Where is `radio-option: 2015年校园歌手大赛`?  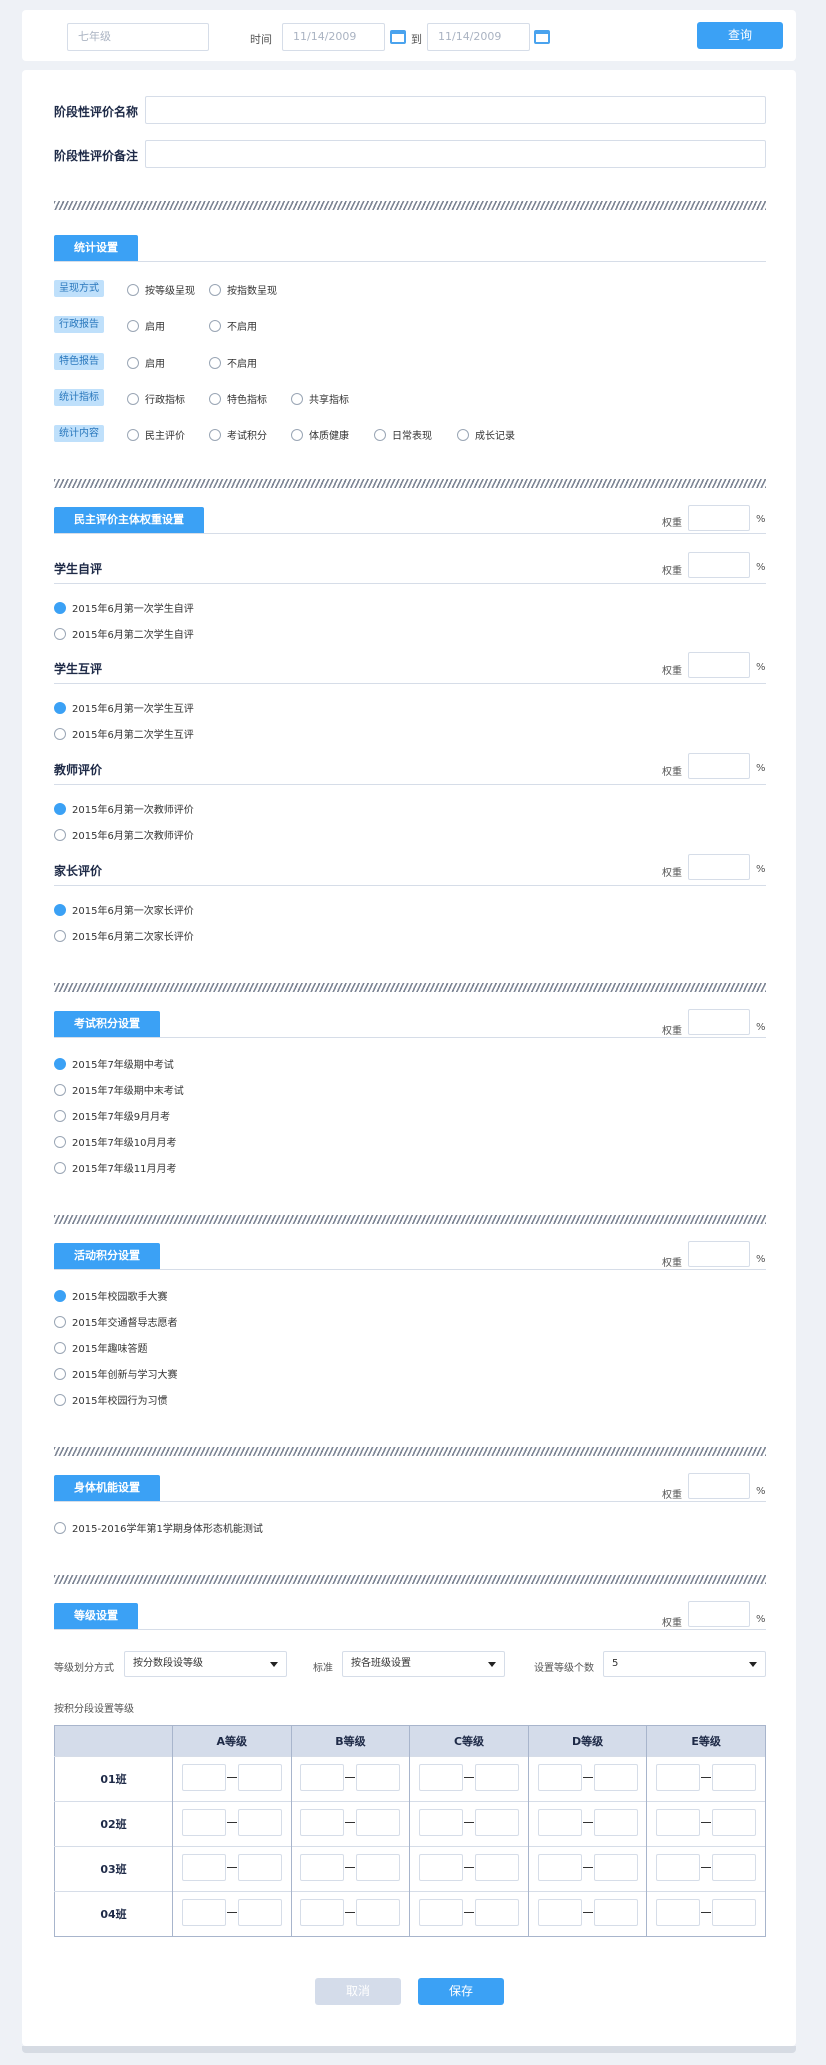 radio-option: 2015年校园歌手大赛 is located at coordinates (110, 1295).